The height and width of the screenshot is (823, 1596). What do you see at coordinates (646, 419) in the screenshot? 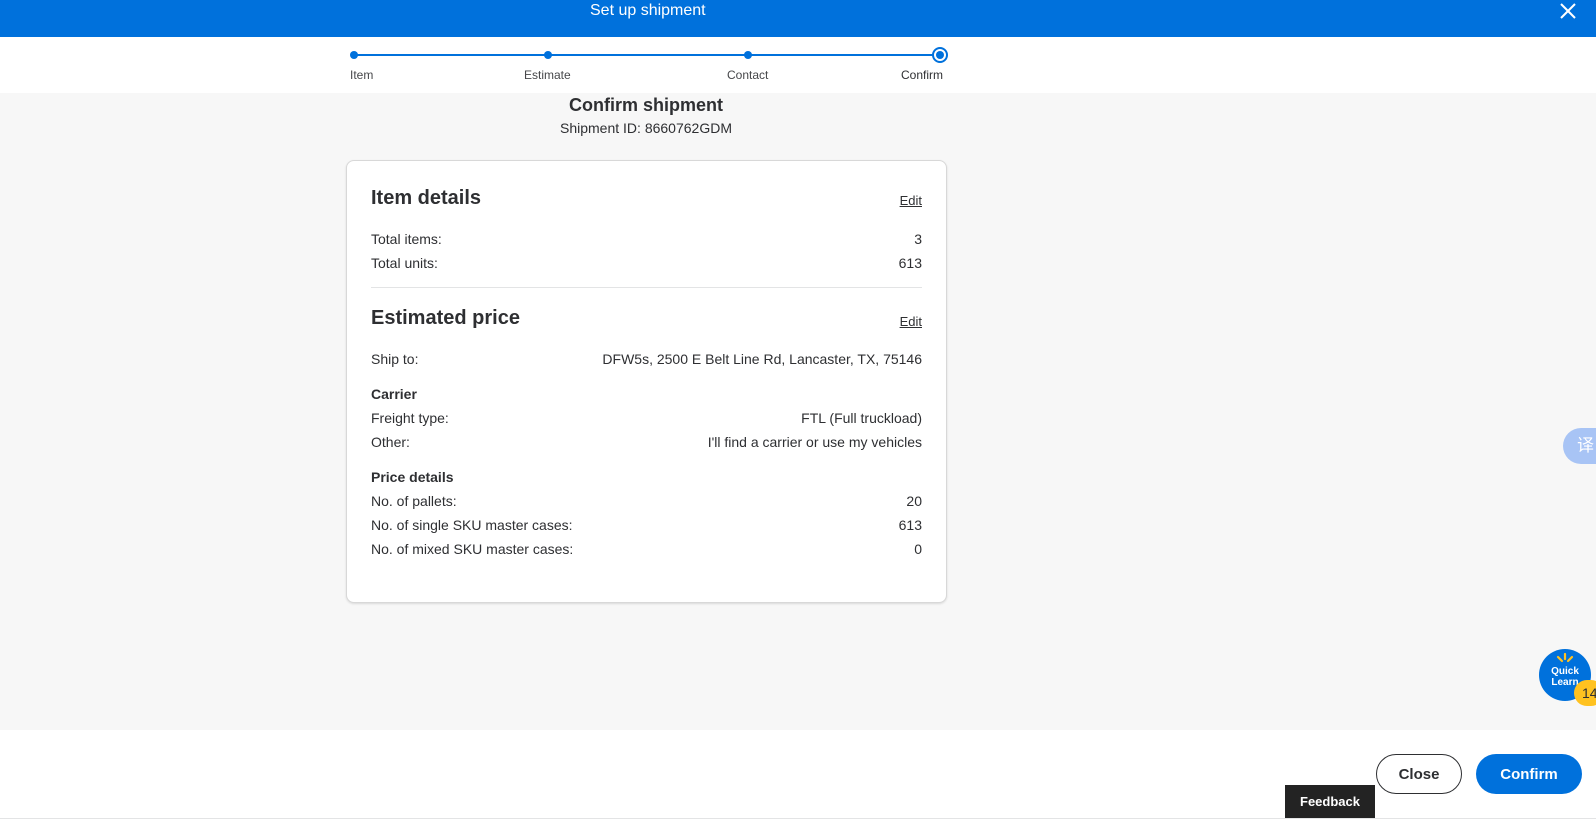
I see `freight-type-row: Freight type: FTL (Full truckload)` at bounding box center [646, 419].